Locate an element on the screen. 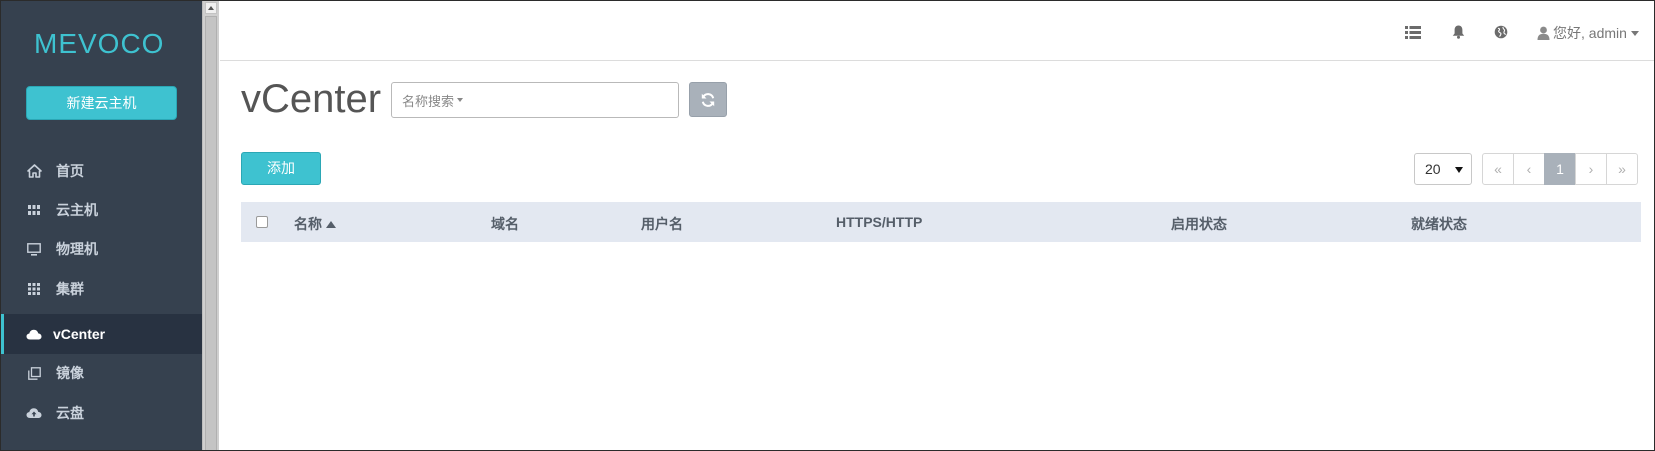 Image resolution: width=1655 pixels, height=451 pixels. top-bar is located at coordinates (937, 31).